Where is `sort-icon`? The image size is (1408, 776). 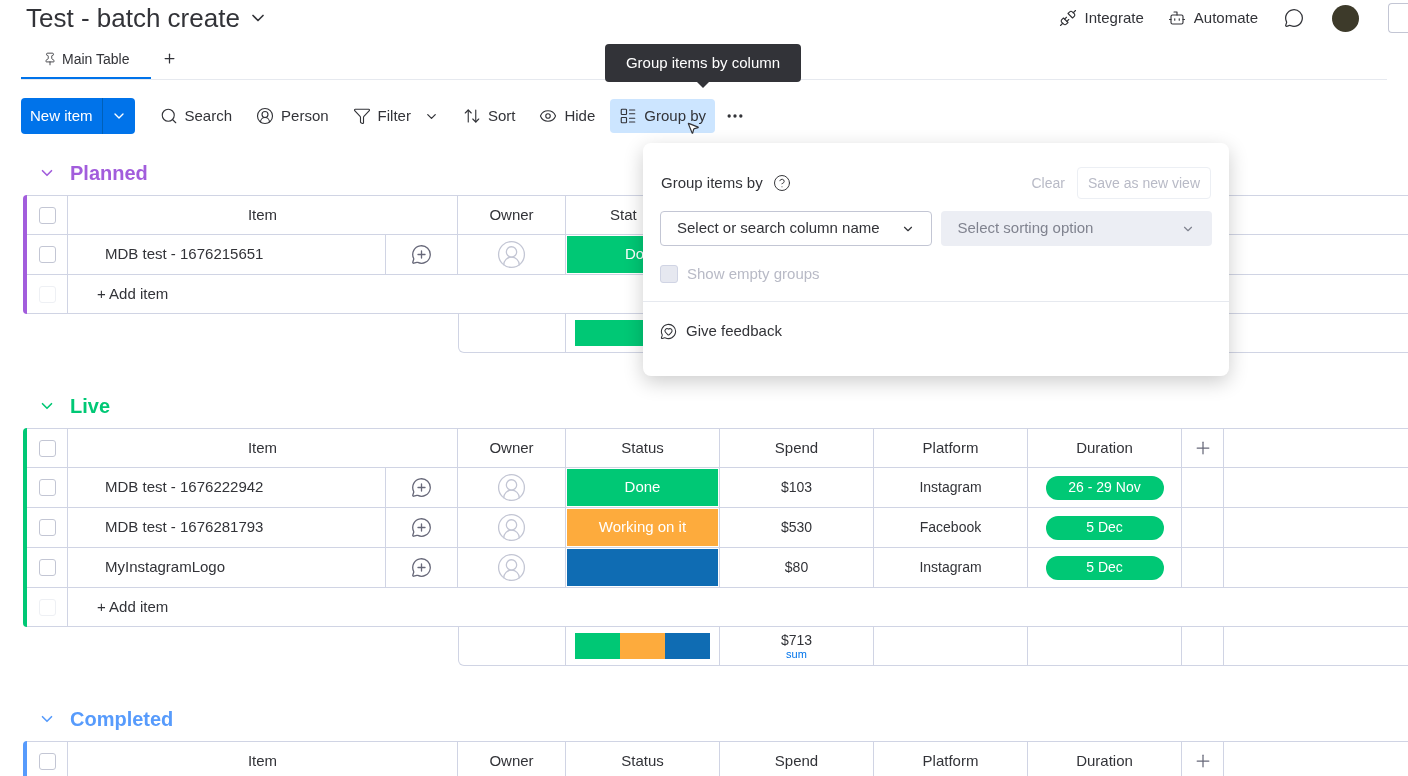 sort-icon is located at coordinates (471, 116).